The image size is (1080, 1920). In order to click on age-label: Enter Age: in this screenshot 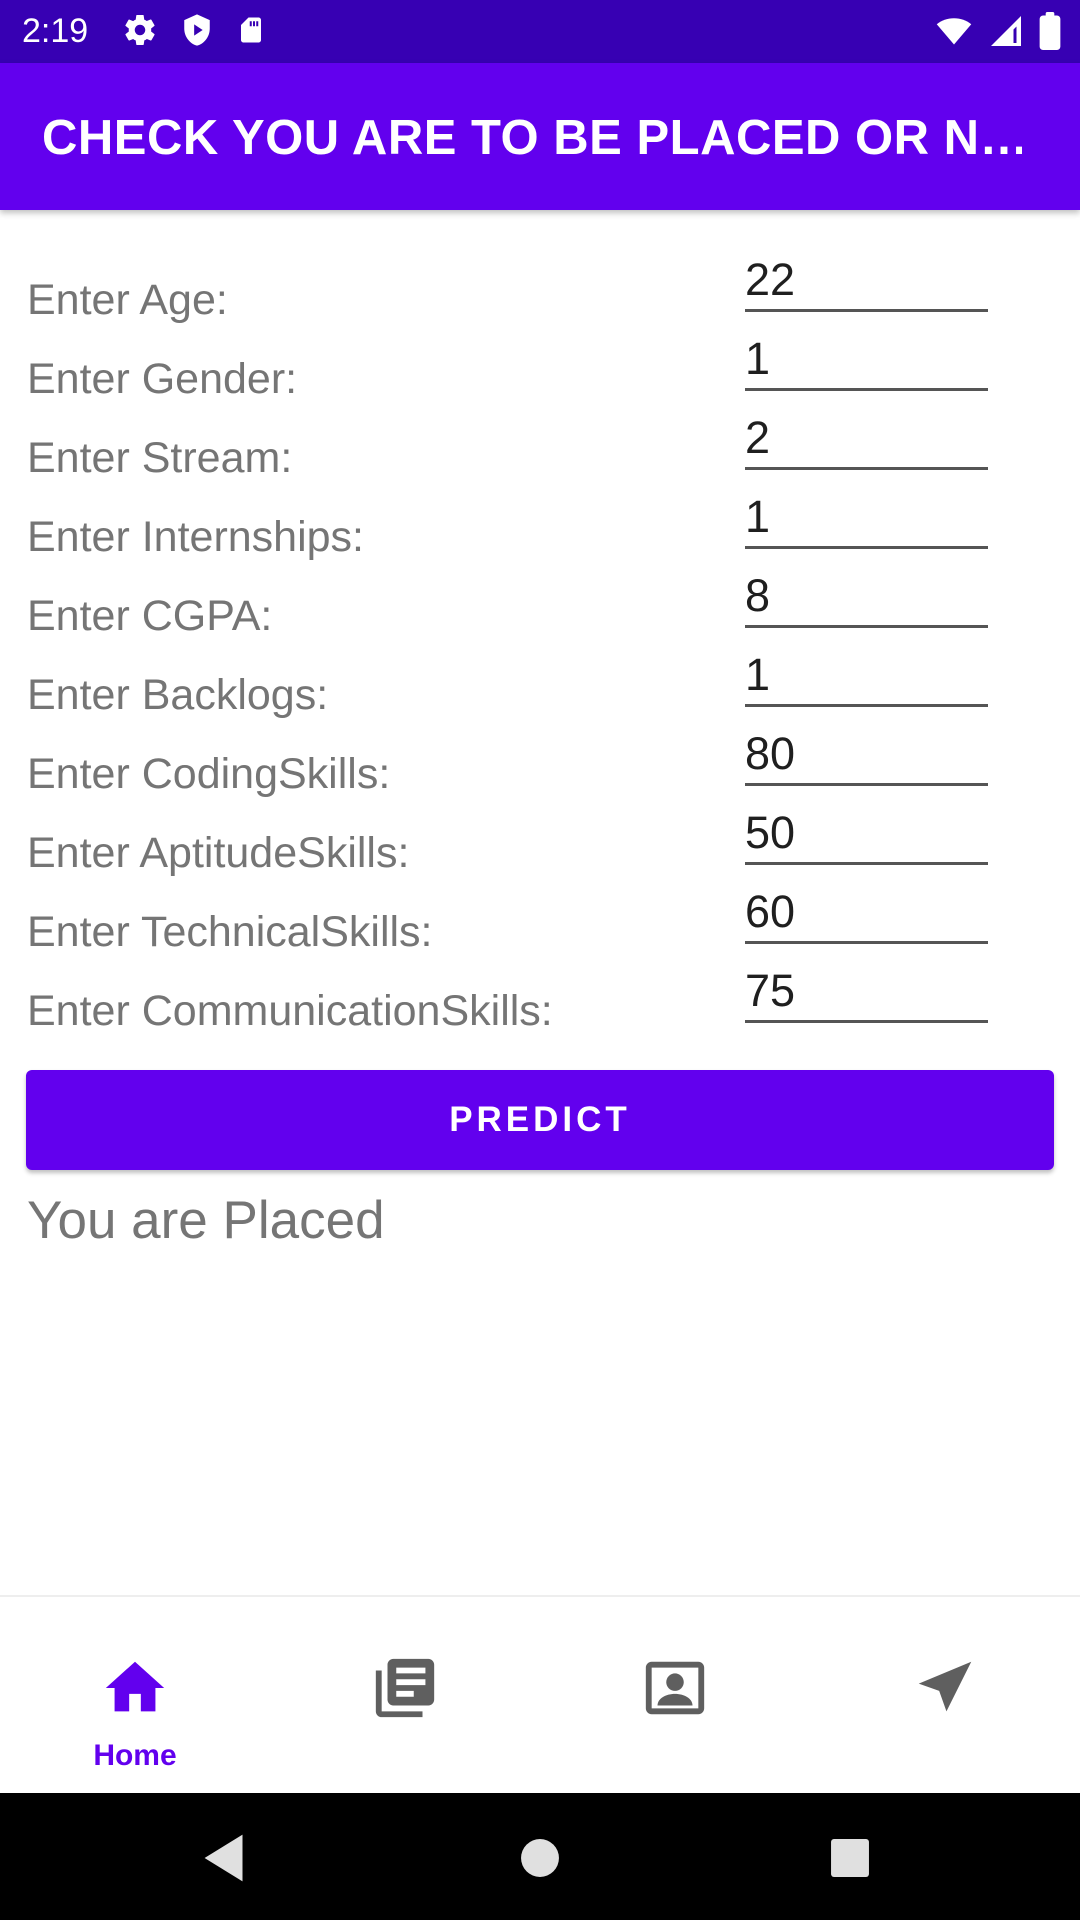, I will do `click(127, 300)`.